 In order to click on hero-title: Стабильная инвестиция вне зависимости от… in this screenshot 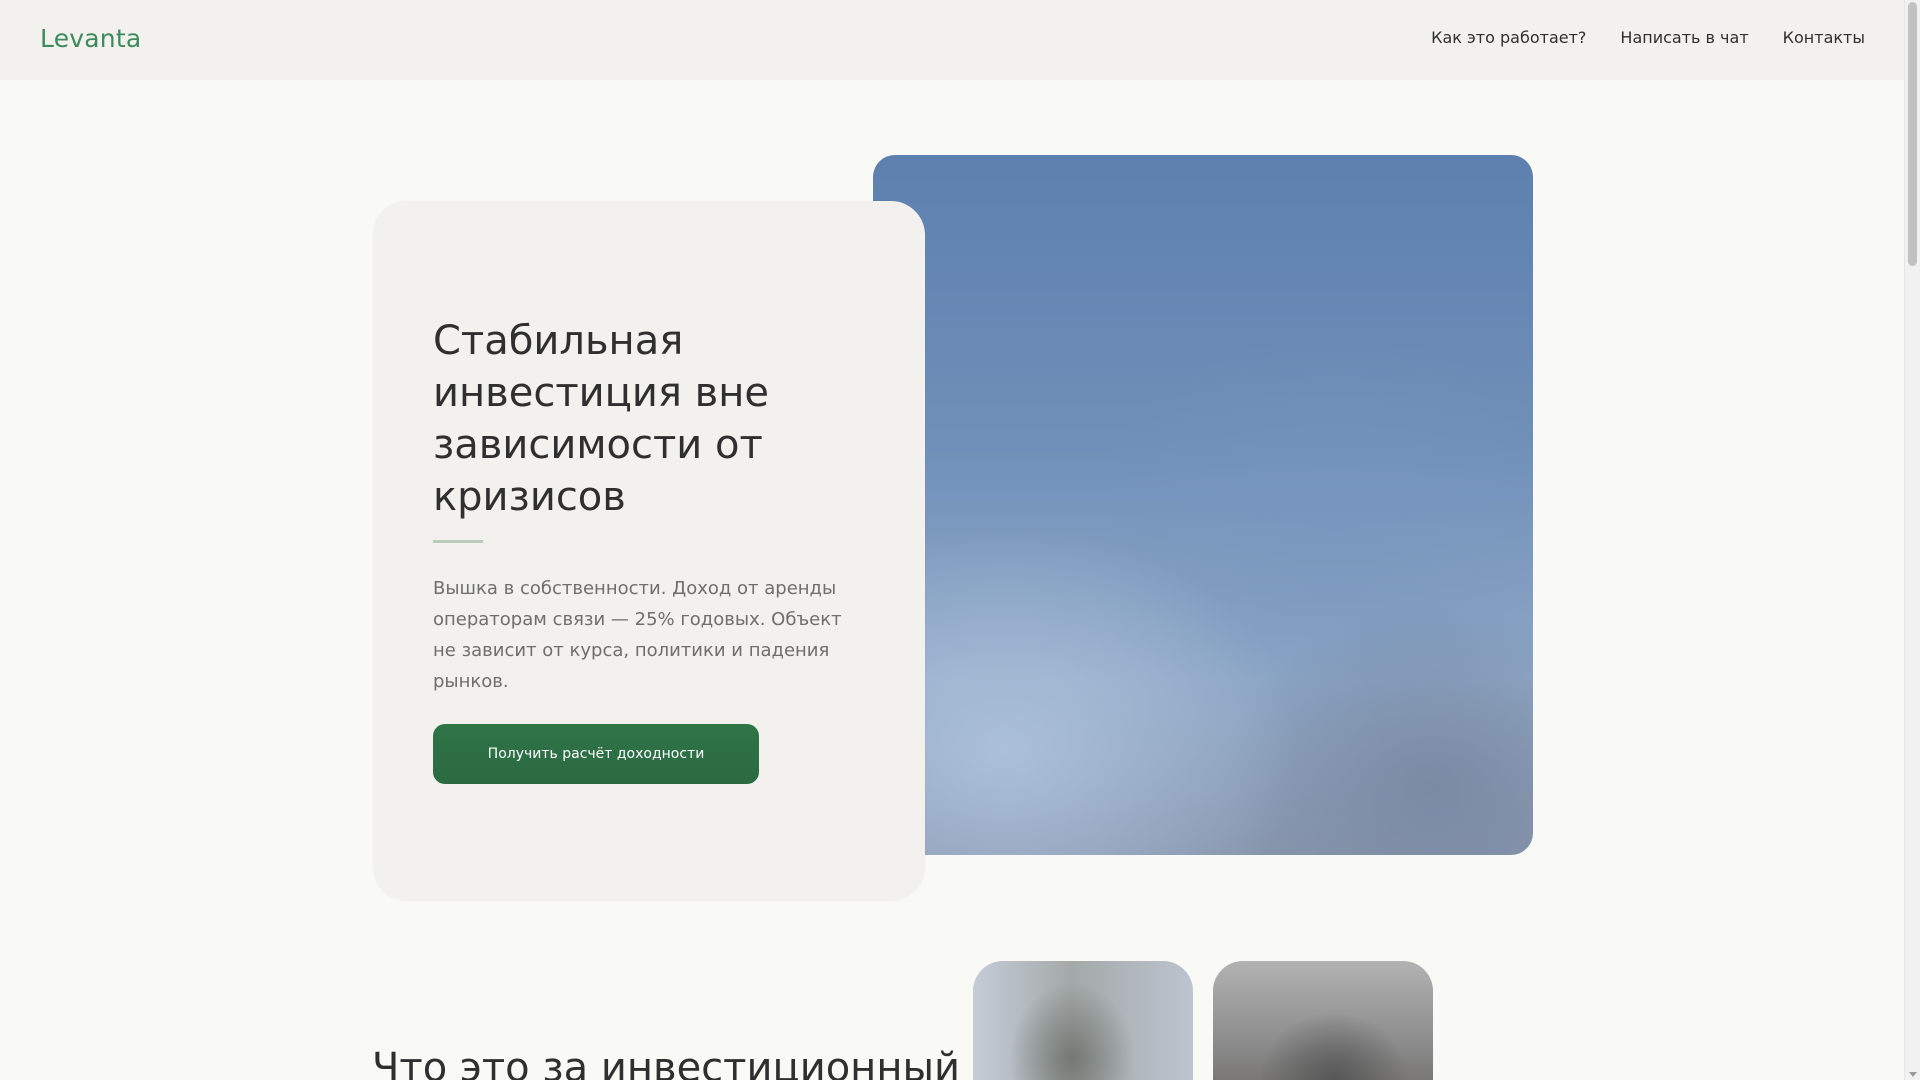, I will do `click(601, 419)`.